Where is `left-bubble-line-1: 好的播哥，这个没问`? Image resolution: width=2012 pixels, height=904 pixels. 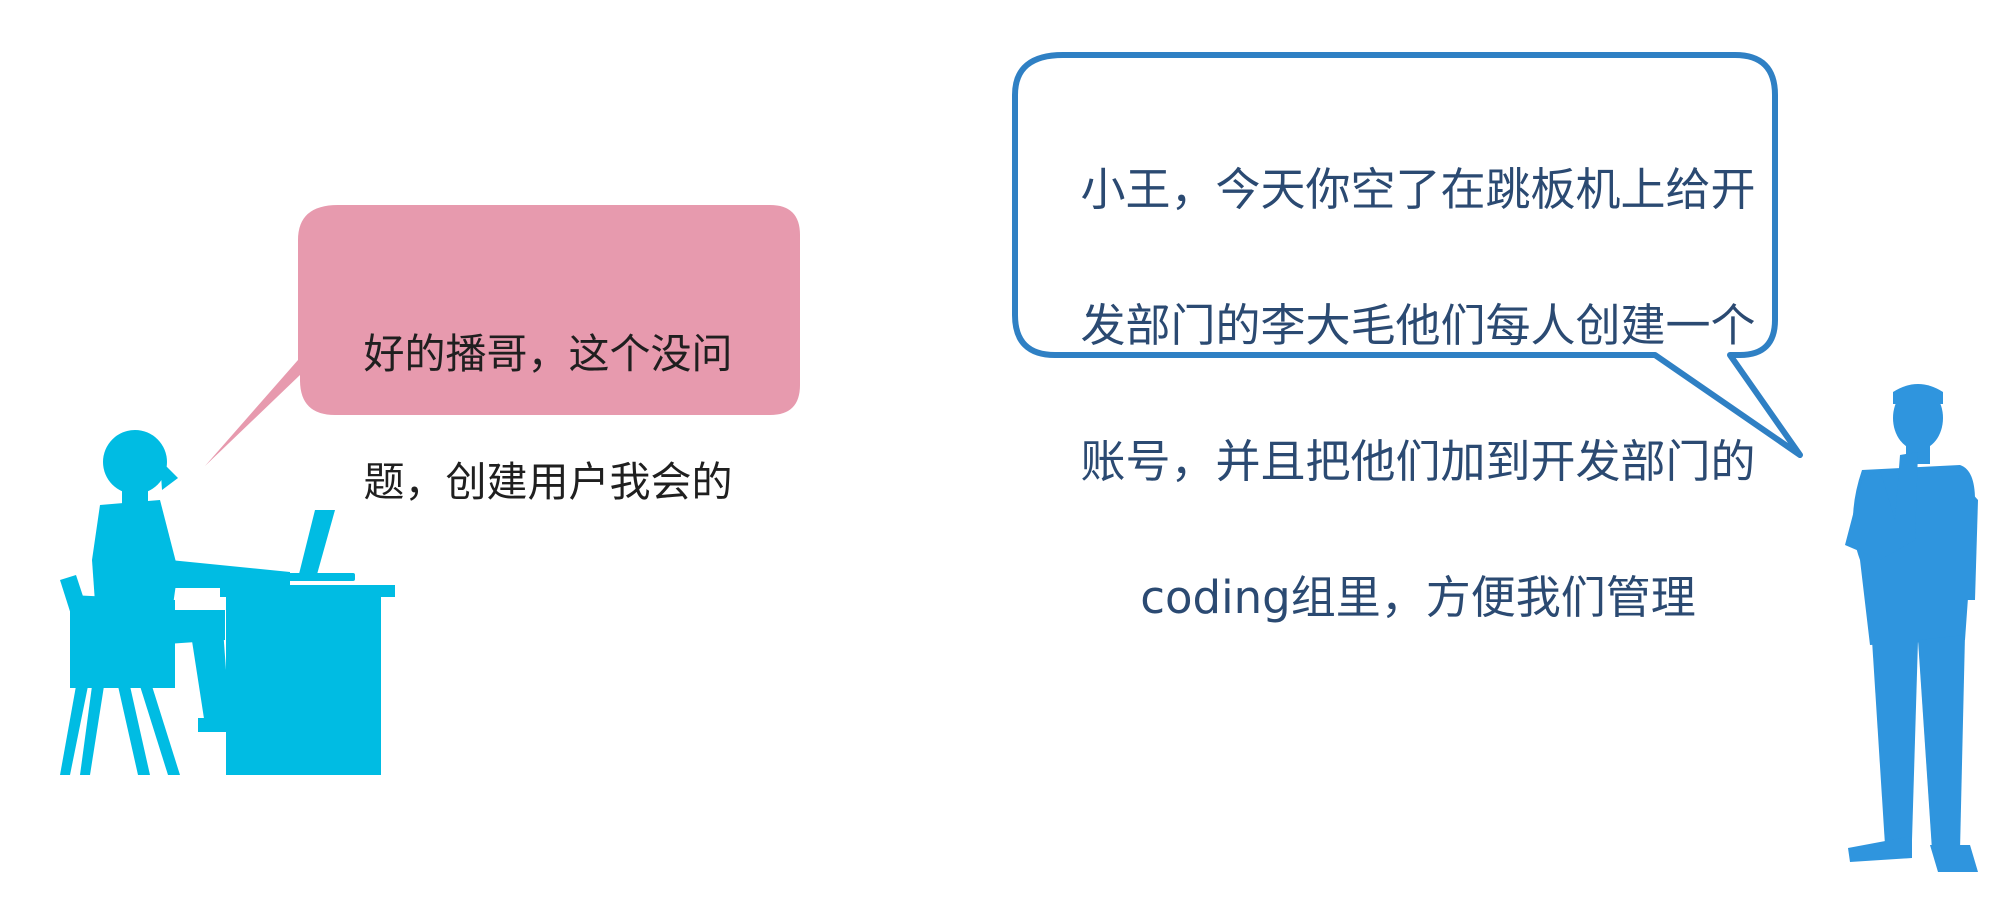 left-bubble-line-1: 好的播哥，这个没问 is located at coordinates (548, 354).